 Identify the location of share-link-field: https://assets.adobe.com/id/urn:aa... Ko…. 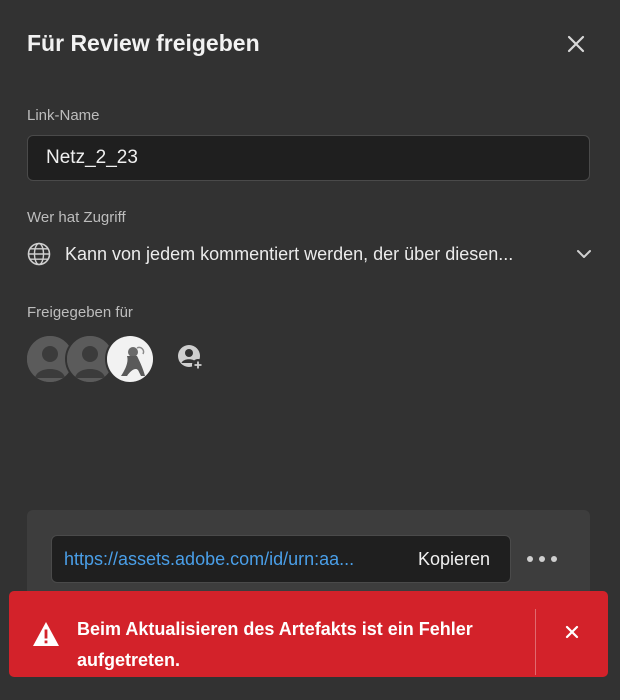
(281, 559).